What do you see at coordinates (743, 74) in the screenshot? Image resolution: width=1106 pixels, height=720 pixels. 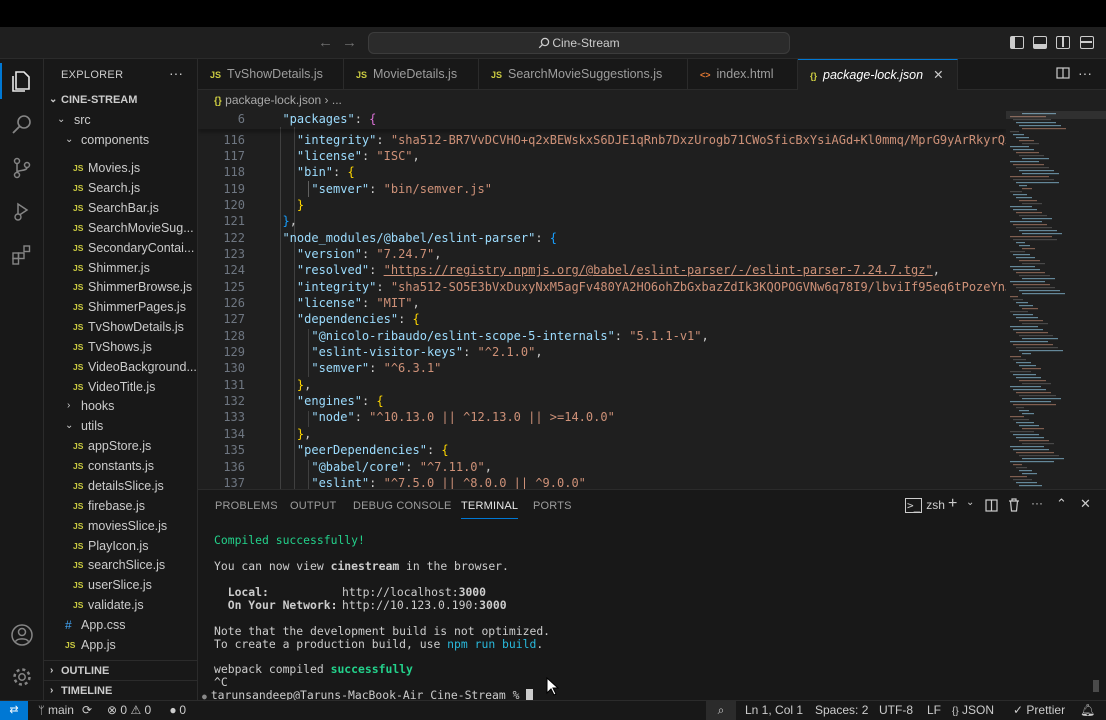 I see `tab-index-html: <> index.html` at bounding box center [743, 74].